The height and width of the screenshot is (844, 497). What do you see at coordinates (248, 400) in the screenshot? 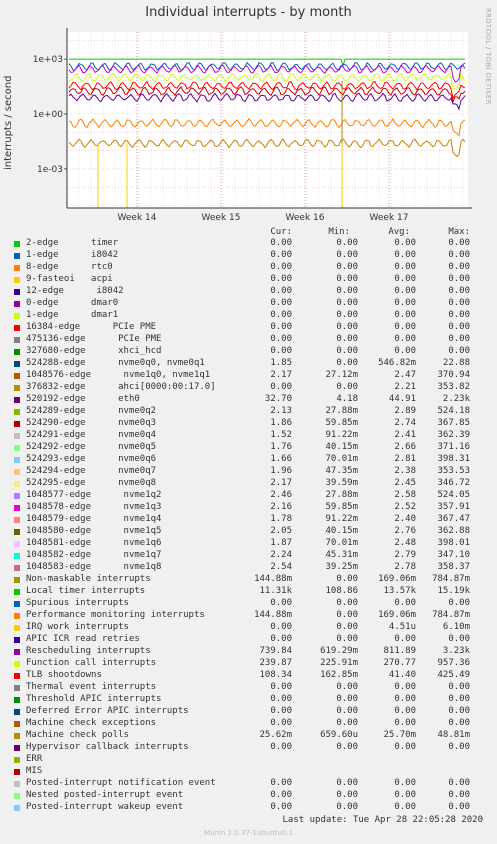
I see `legend-row: 520192-edge eth0 32.70 4.18 44.91 2.23k` at bounding box center [248, 400].